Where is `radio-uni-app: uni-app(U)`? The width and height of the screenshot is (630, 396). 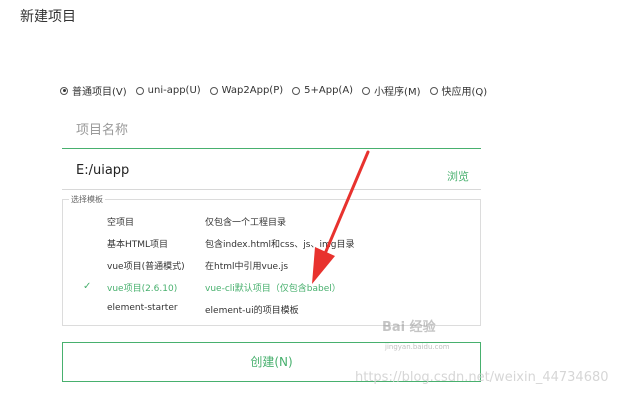 radio-uni-app: uni-app(U) is located at coordinates (168, 90).